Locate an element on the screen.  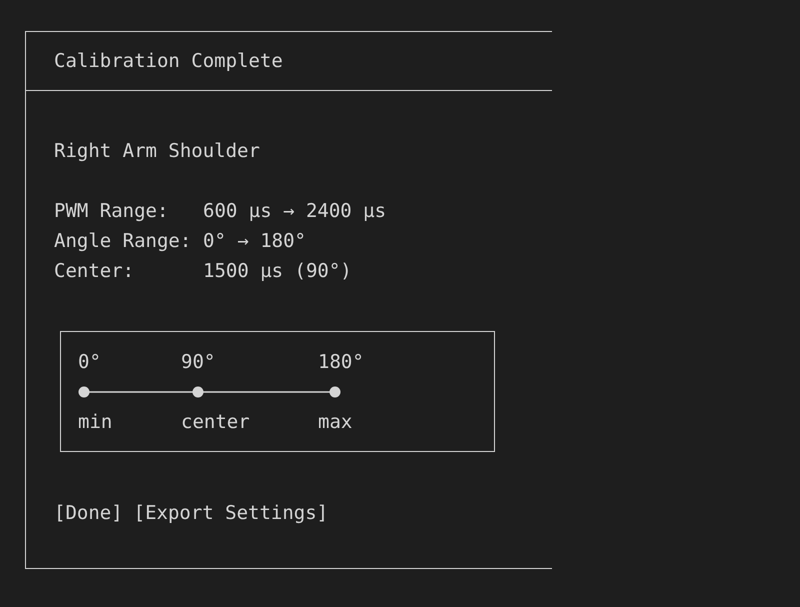
spec-label: Center: is located at coordinates (95, 271).